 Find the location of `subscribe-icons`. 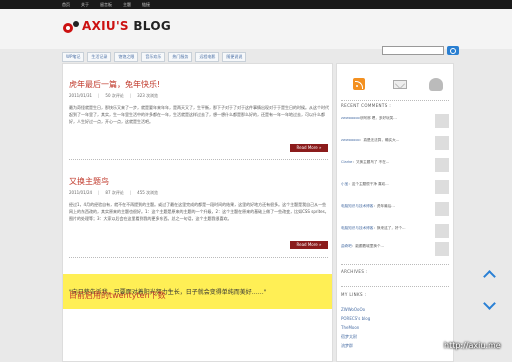

subscribe-icons is located at coordinates (395, 86).